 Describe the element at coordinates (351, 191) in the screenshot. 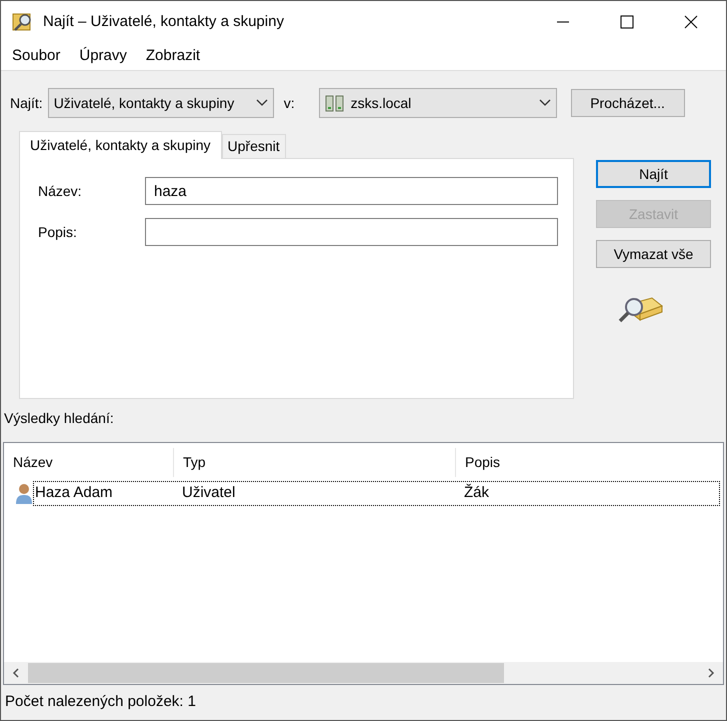

I see `input-field: haza` at that location.